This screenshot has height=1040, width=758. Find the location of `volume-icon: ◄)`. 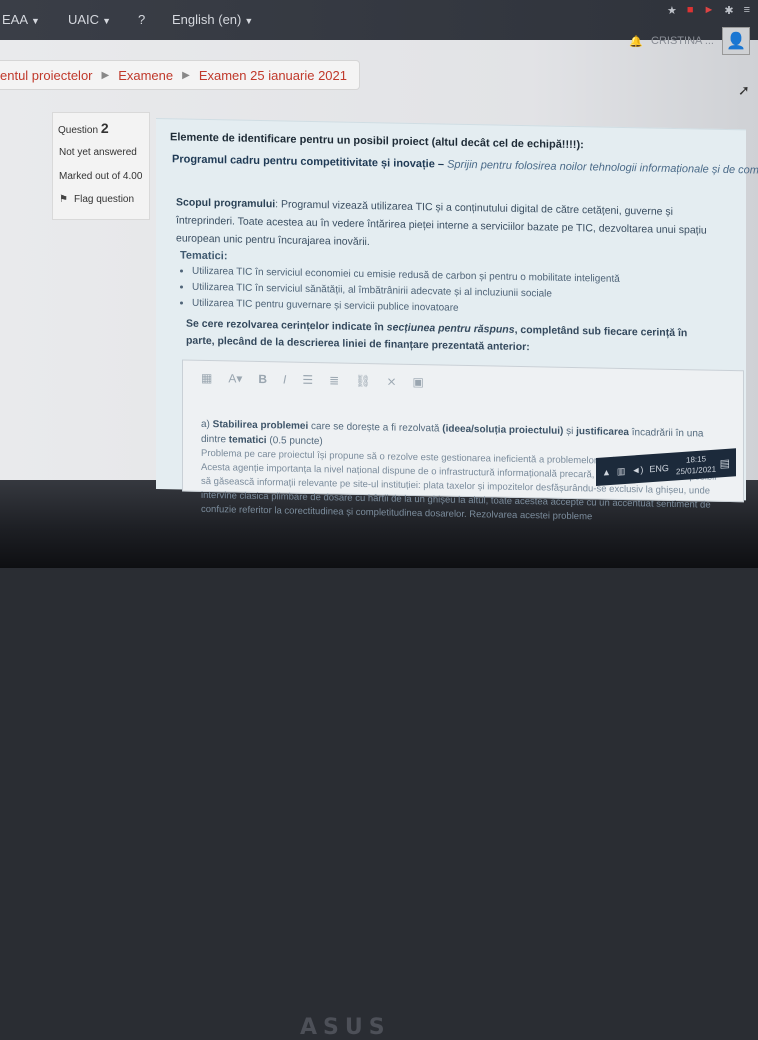

volume-icon: ◄) is located at coordinates (637, 471).